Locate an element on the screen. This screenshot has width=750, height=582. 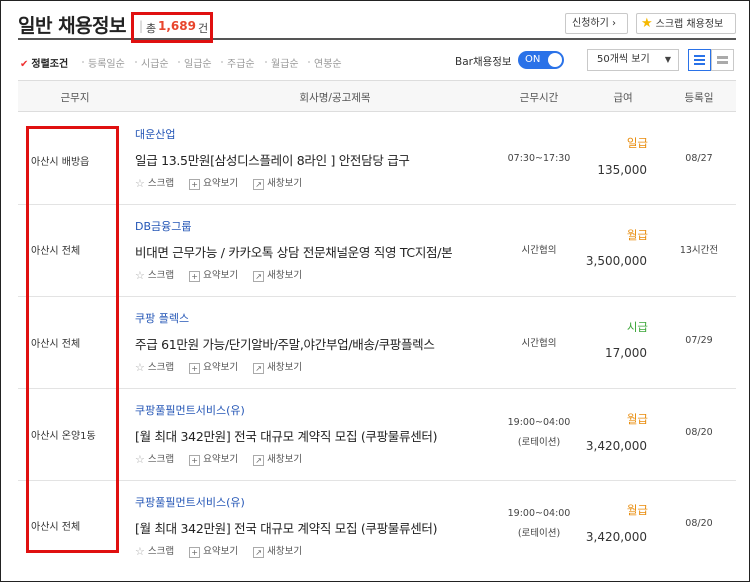
sort-option-hourly: 시급순 is located at coordinates (155, 62).